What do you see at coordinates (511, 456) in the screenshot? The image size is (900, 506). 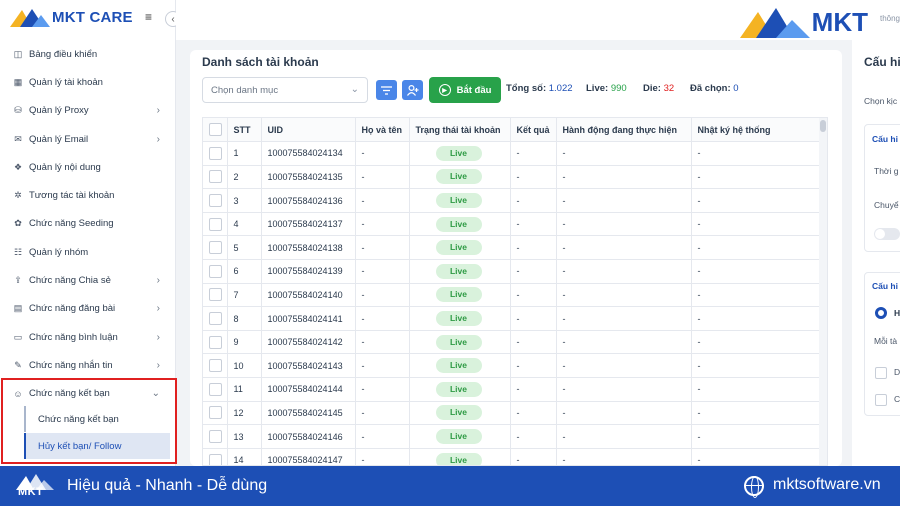 I see `table-row: 14 100075584024147- Live - - -` at bounding box center [511, 456].